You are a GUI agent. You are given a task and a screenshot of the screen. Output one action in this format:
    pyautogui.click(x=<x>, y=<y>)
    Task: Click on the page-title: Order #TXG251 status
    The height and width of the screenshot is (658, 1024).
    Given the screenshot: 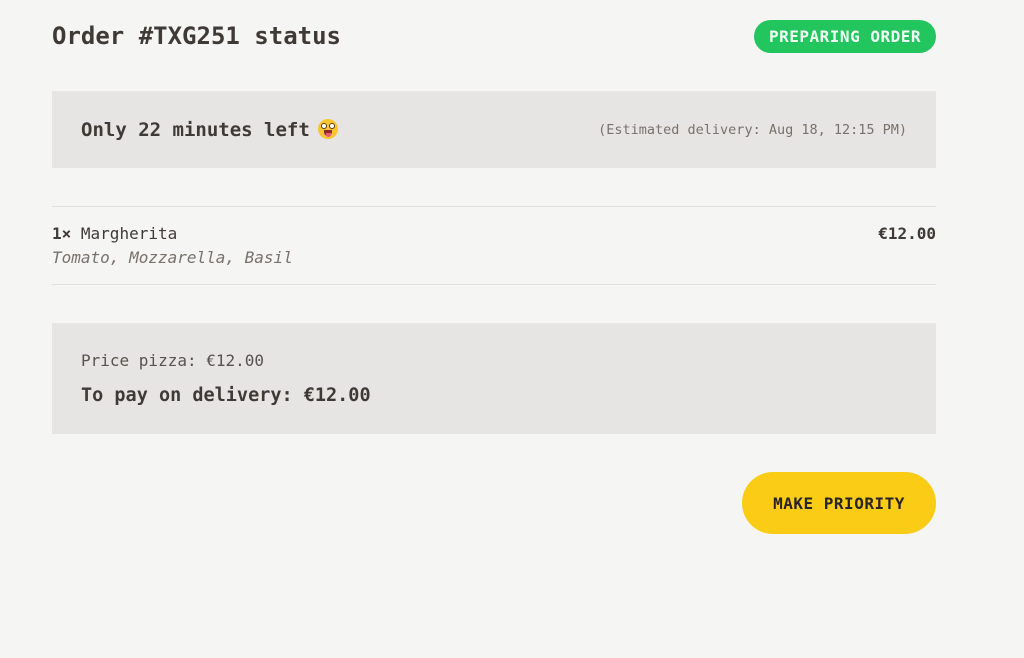 What is the action you would take?
    pyautogui.click(x=196, y=36)
    